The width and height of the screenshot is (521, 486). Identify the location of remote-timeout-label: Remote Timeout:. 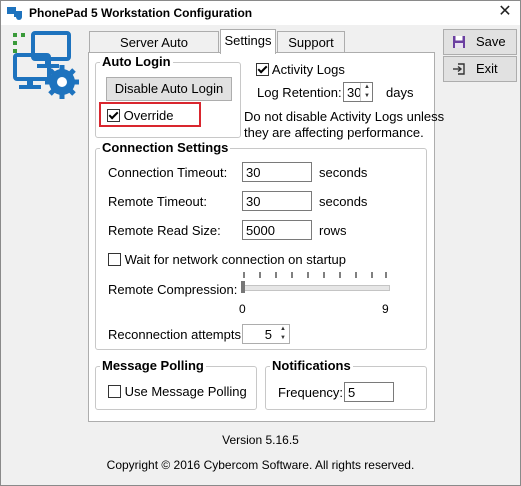
(157, 201).